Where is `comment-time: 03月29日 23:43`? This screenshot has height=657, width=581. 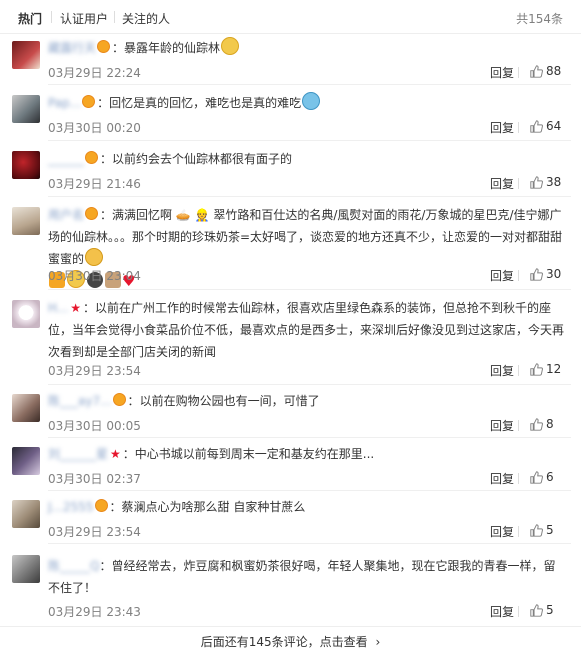 comment-time: 03月29日 23:43 is located at coordinates (94, 612).